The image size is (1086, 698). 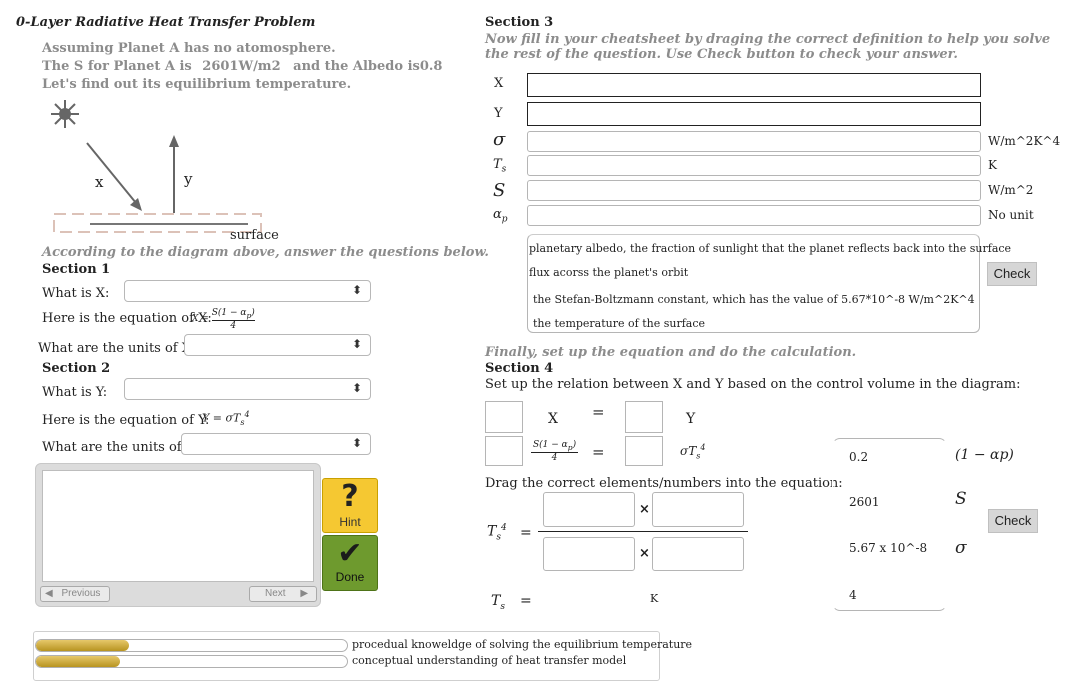 What do you see at coordinates (654, 598) in the screenshot?
I see `result-unit-k: K` at bounding box center [654, 598].